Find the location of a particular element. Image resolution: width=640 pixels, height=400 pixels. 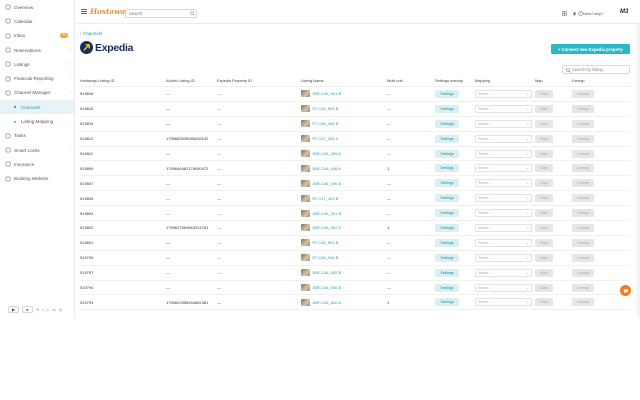

sidebar-subitem-listing-mapping: Listing Mapping is located at coordinates (37, 121).